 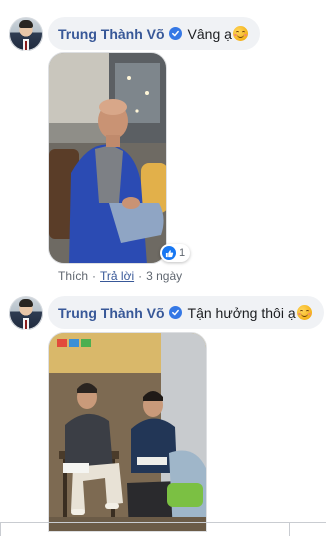 What do you see at coordinates (304, 312) in the screenshot?
I see `relieved-emoji-icon` at bounding box center [304, 312].